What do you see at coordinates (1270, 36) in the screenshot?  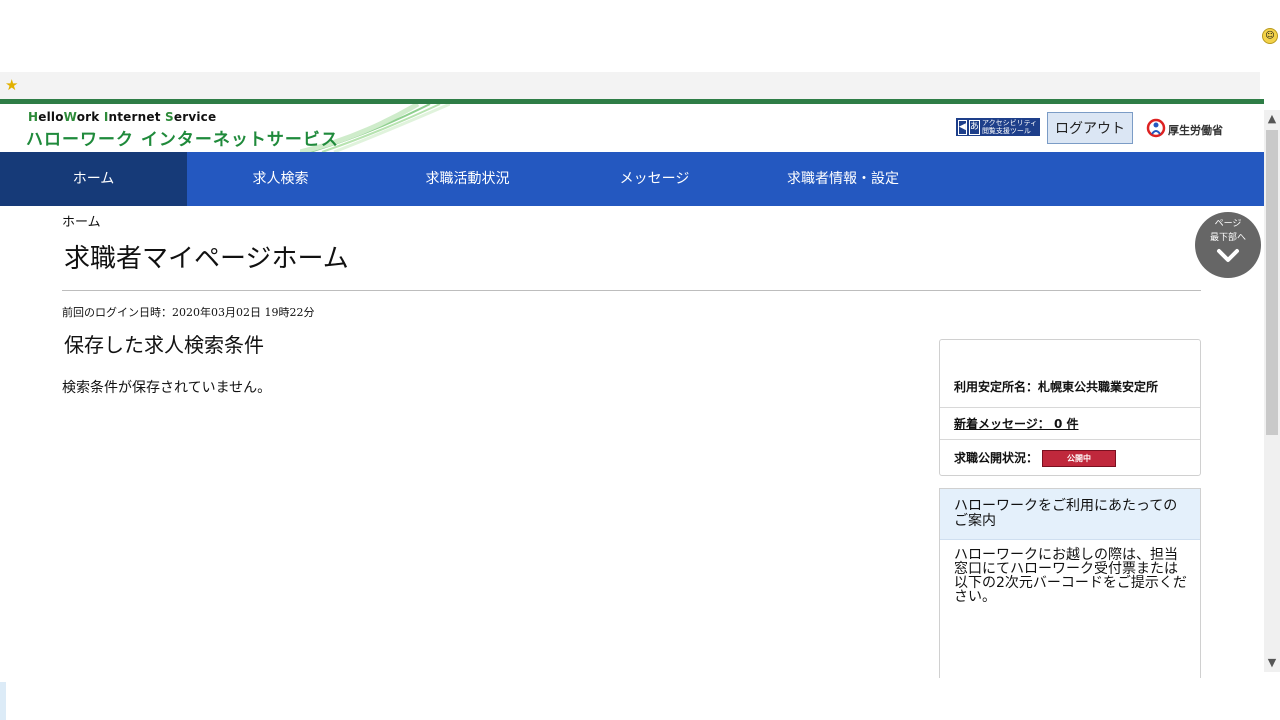 I see `smiley-icon: ☺` at bounding box center [1270, 36].